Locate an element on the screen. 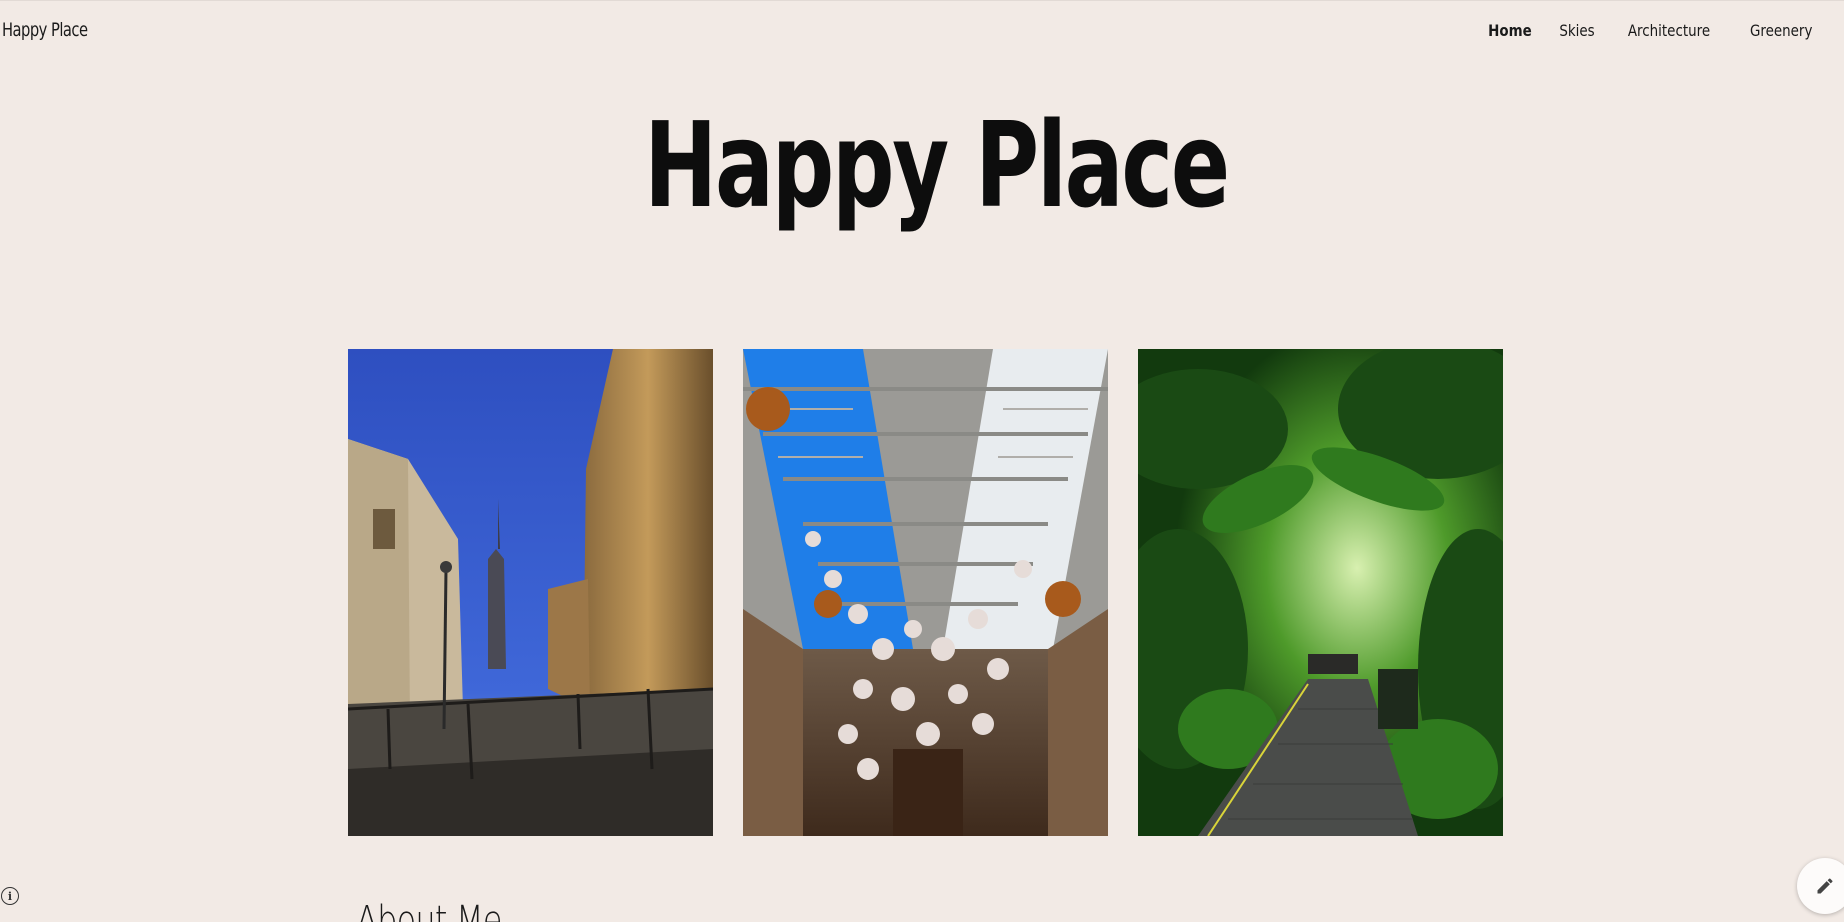  nav-item-skies: Skies is located at coordinates (1576, 30).